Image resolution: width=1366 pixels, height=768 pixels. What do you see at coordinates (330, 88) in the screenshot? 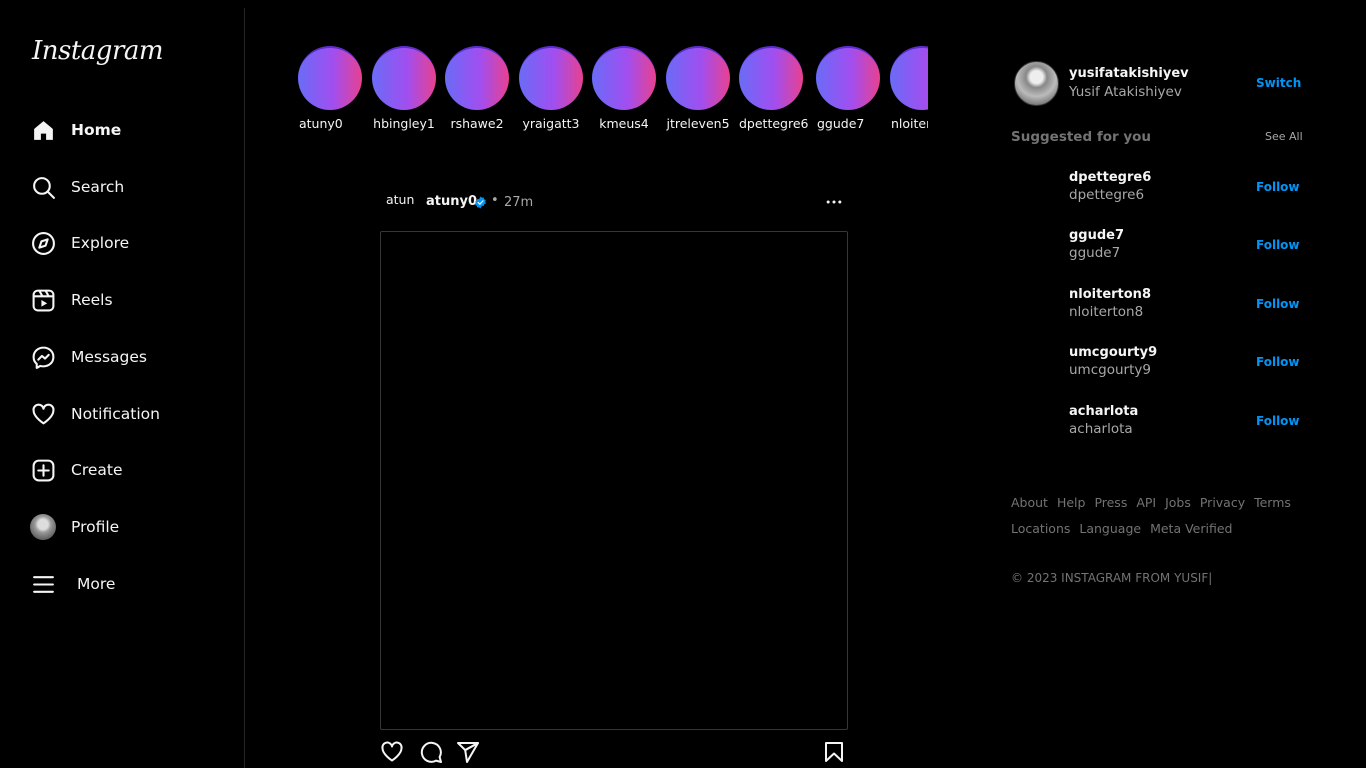
I see `story-item: atuny0` at bounding box center [330, 88].